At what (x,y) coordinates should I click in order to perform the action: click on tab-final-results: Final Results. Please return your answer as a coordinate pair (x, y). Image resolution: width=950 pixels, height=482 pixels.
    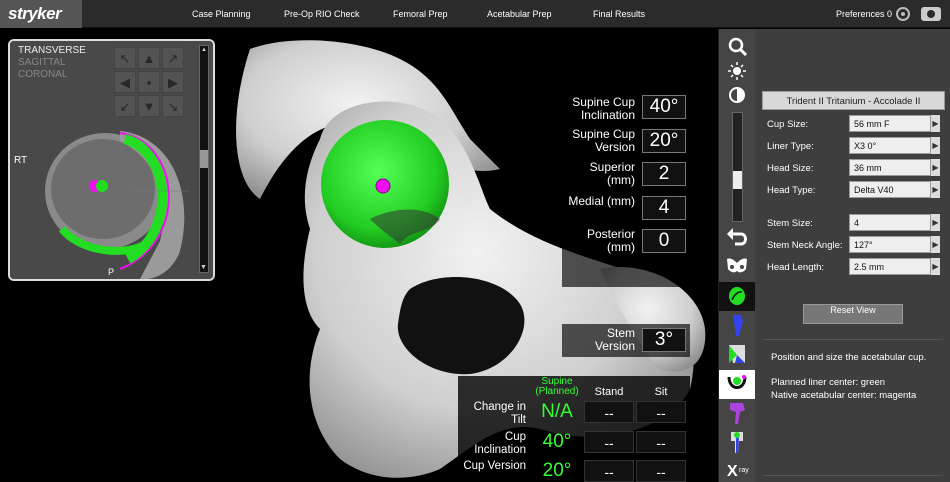
    Looking at the image, I should click on (619, 14).